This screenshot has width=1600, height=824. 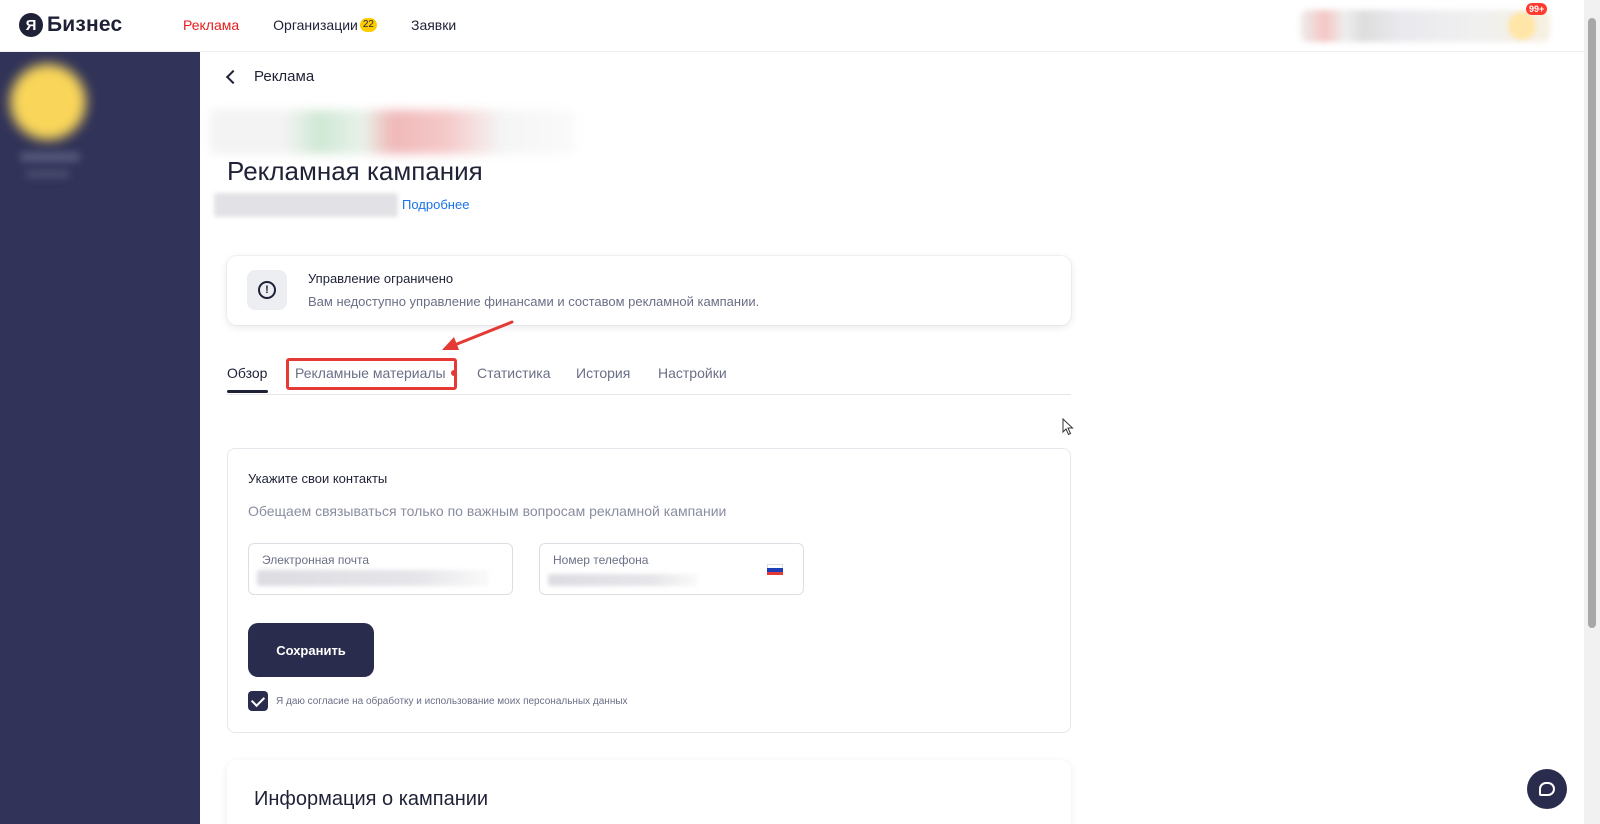 What do you see at coordinates (380, 569) in the screenshot?
I see `email-field: Электронная почта` at bounding box center [380, 569].